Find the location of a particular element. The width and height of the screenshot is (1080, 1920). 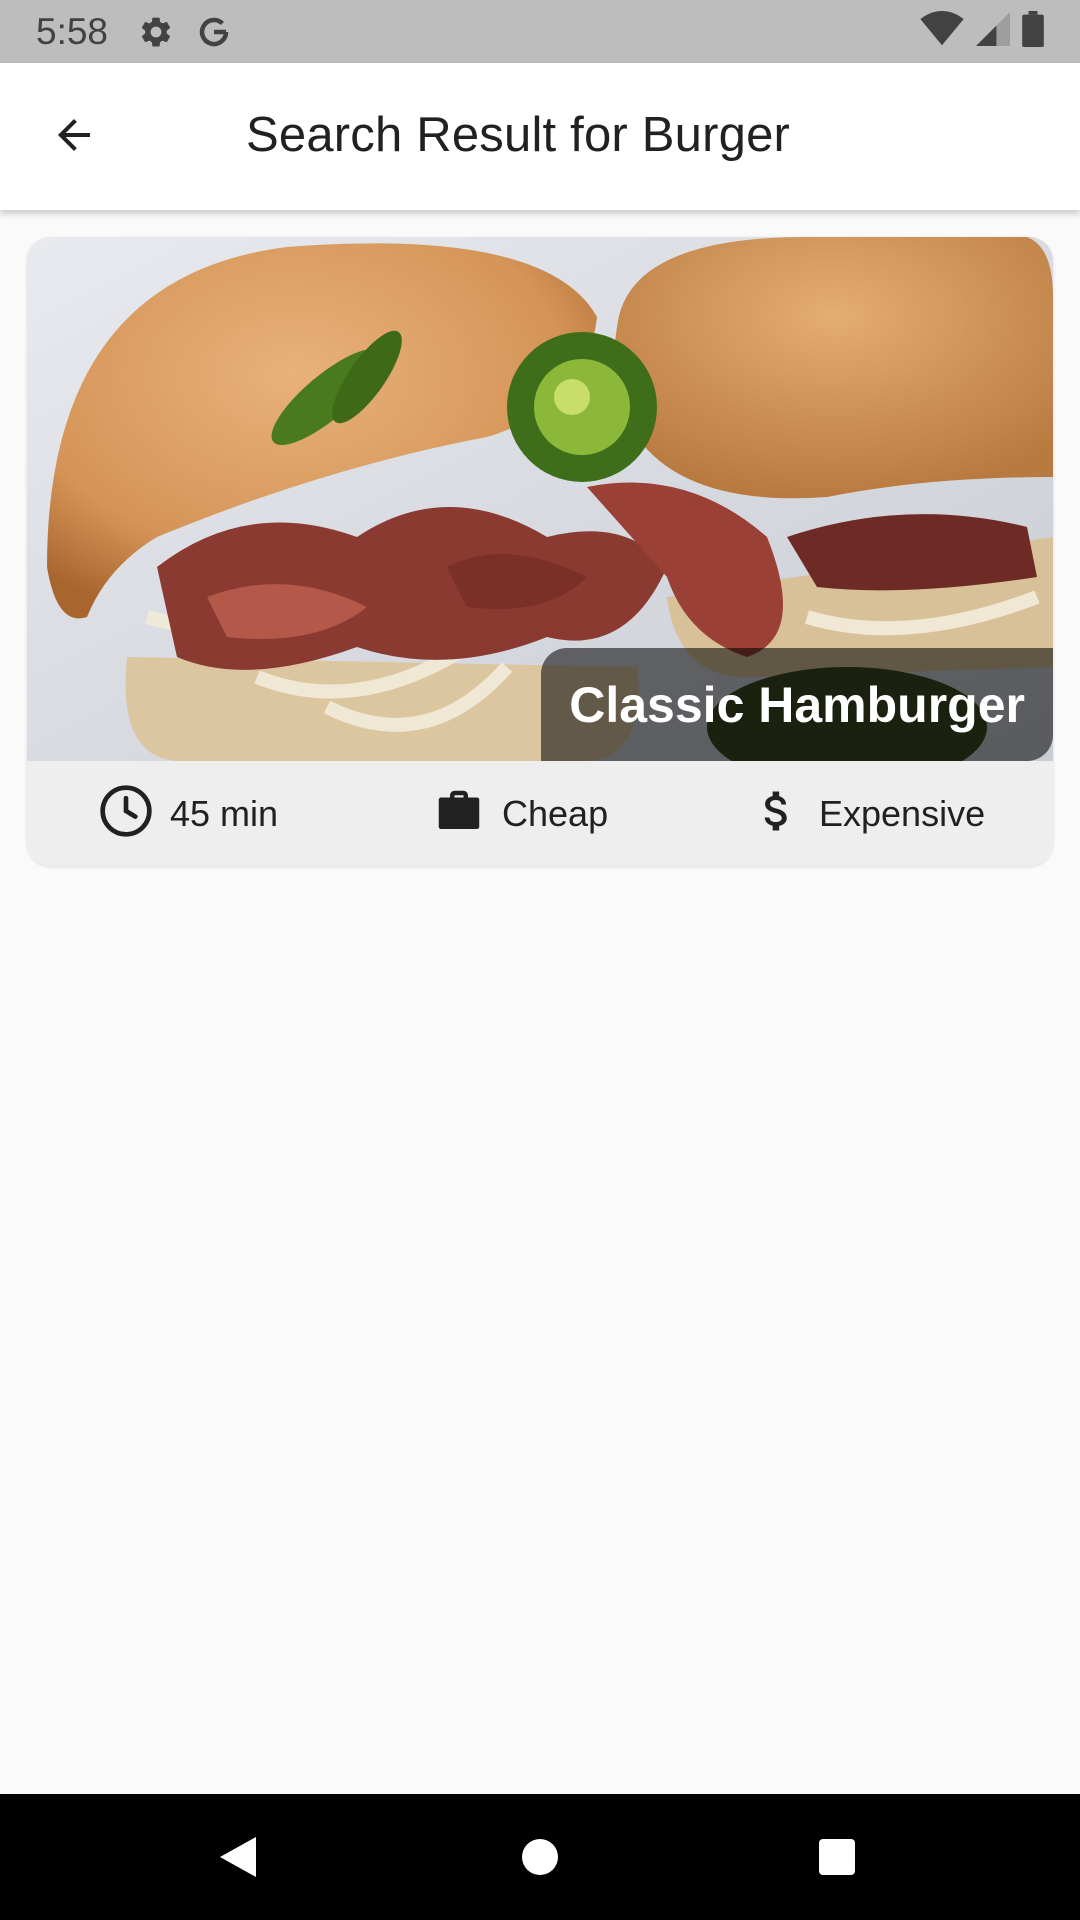

recipe-title-overlay: Classic Hamburger is located at coordinates (797, 704).